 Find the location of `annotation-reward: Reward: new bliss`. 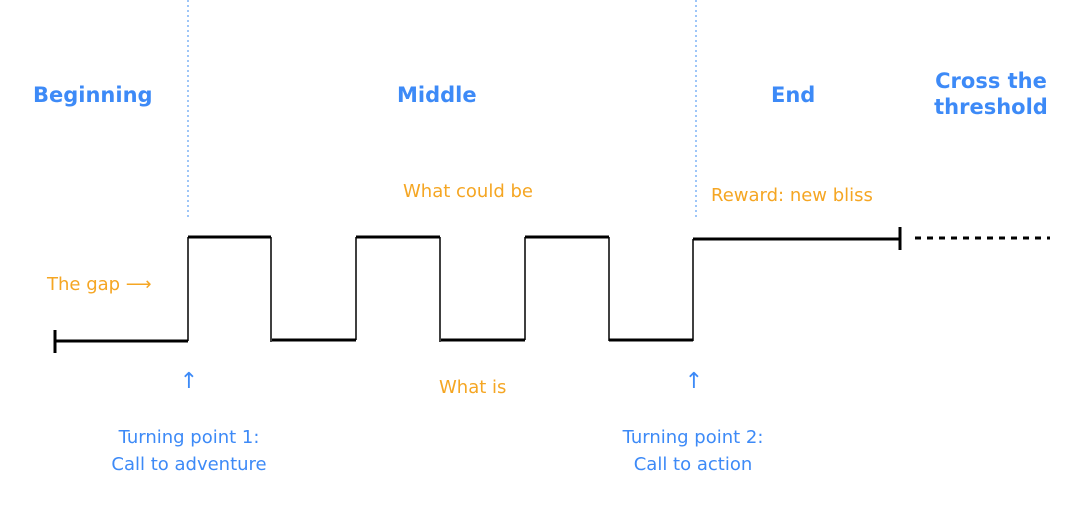

annotation-reward: Reward: new bliss is located at coordinates (792, 195).